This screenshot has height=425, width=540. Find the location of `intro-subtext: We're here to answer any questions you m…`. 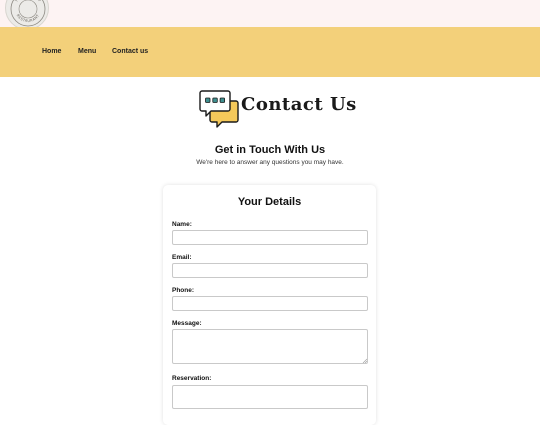

intro-subtext: We're here to answer any questions you m… is located at coordinates (270, 162).